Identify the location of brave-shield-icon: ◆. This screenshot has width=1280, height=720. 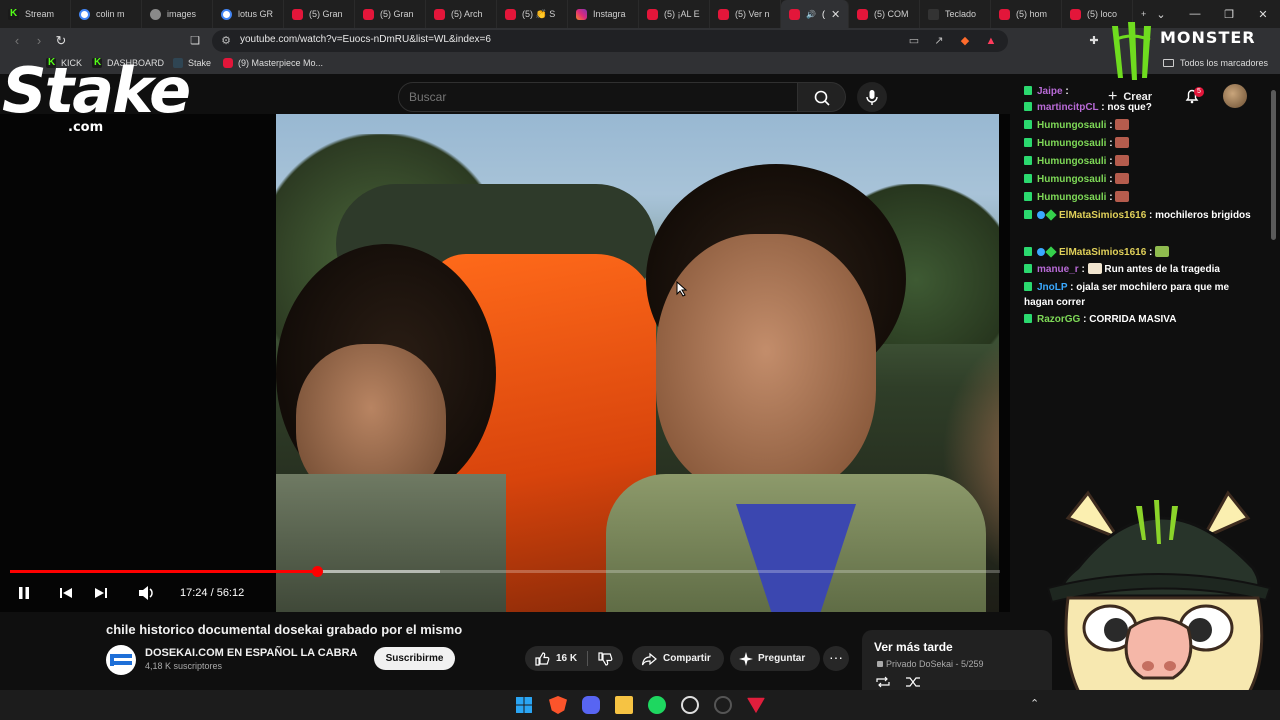
(965, 41).